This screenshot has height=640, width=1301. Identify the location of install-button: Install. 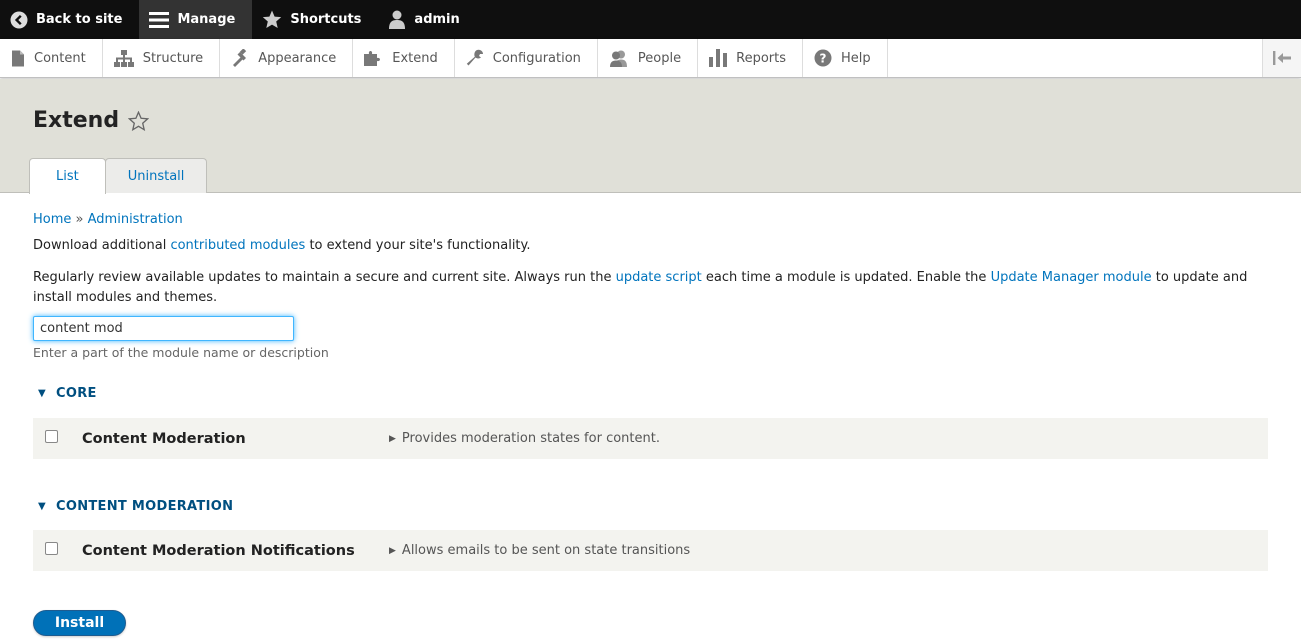
(79, 623).